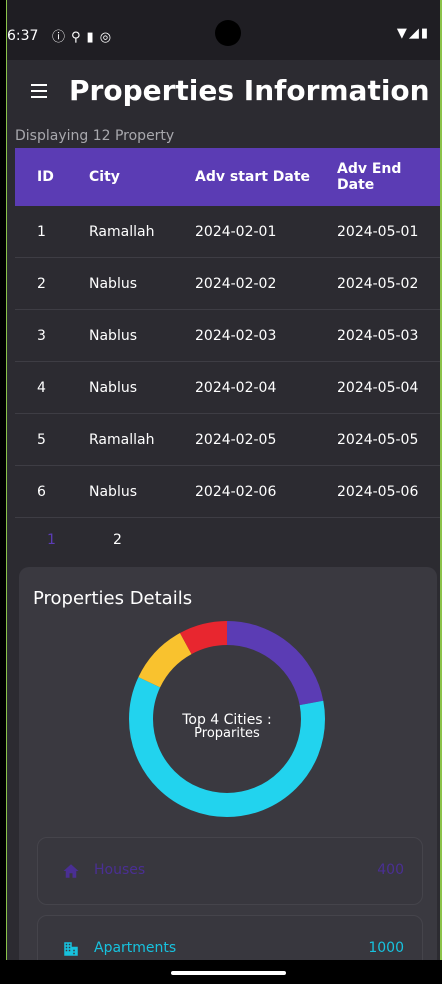  What do you see at coordinates (41, 439) in the screenshot?
I see `cell-id: 5` at bounding box center [41, 439].